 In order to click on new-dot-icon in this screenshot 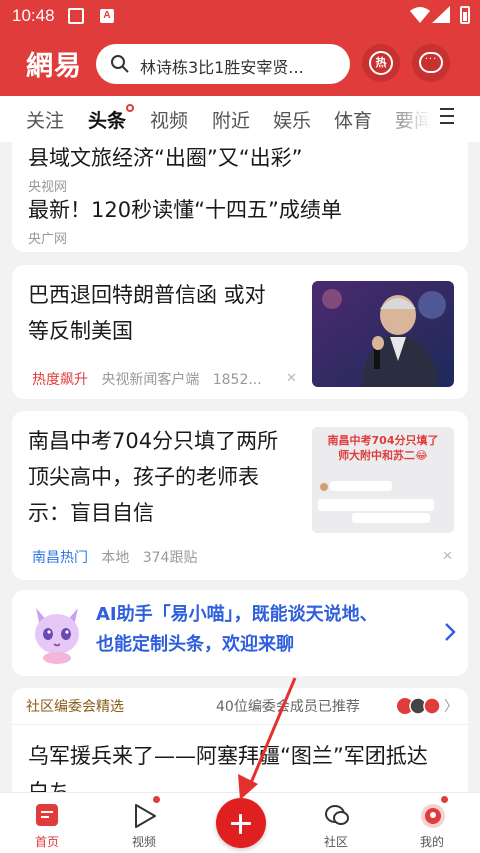, I will do `click(130, 108)`.